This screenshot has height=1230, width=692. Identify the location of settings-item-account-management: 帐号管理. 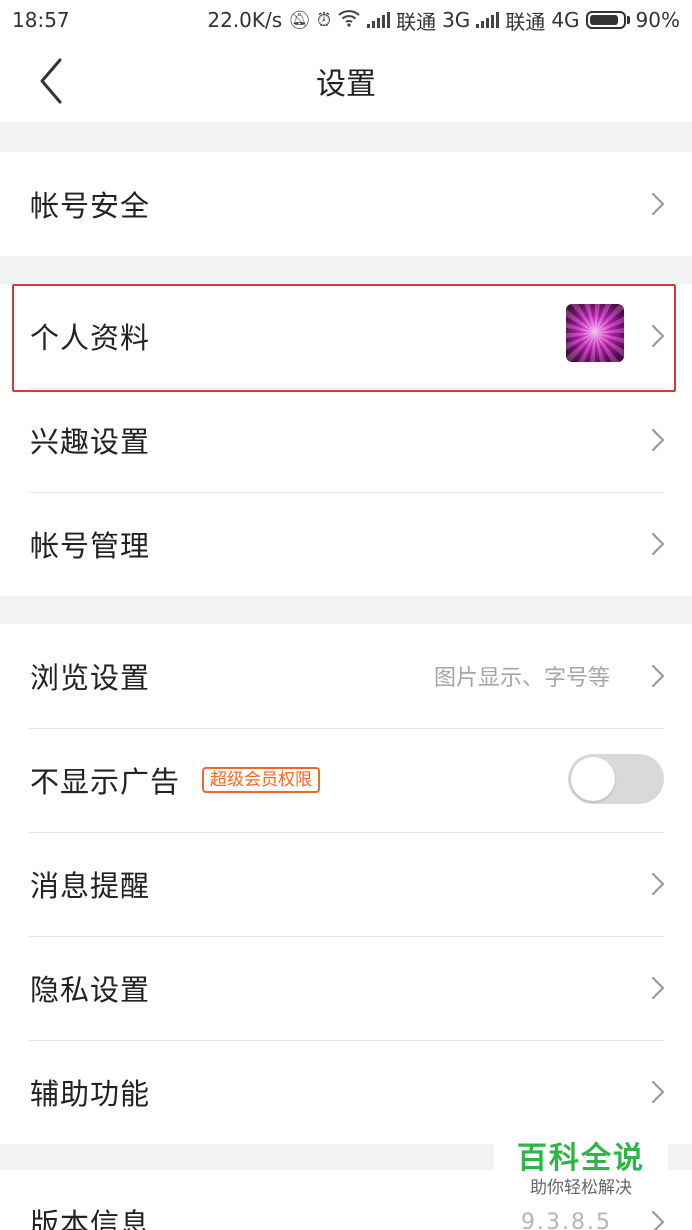
(346, 544).